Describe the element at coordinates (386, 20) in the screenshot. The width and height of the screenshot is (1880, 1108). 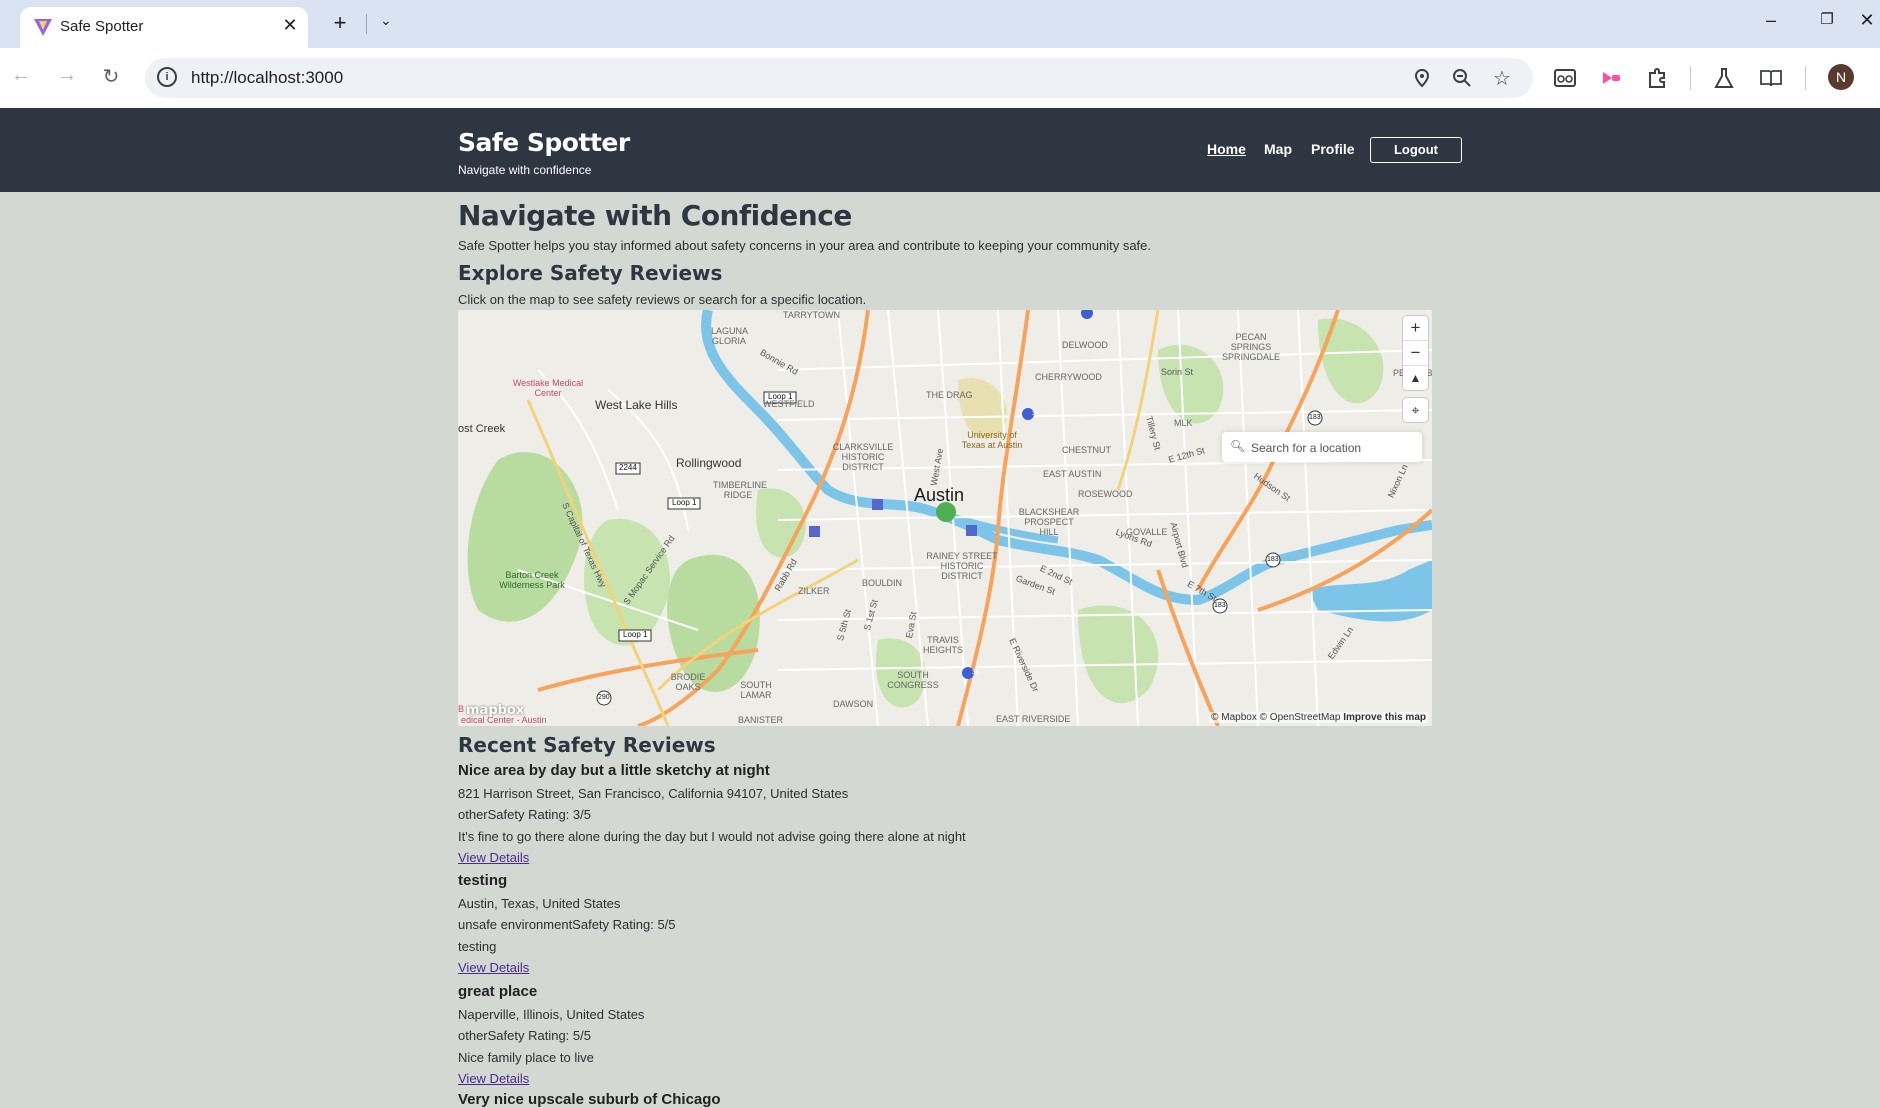
I see `tab-search-chevron-icon: ⌄` at that location.